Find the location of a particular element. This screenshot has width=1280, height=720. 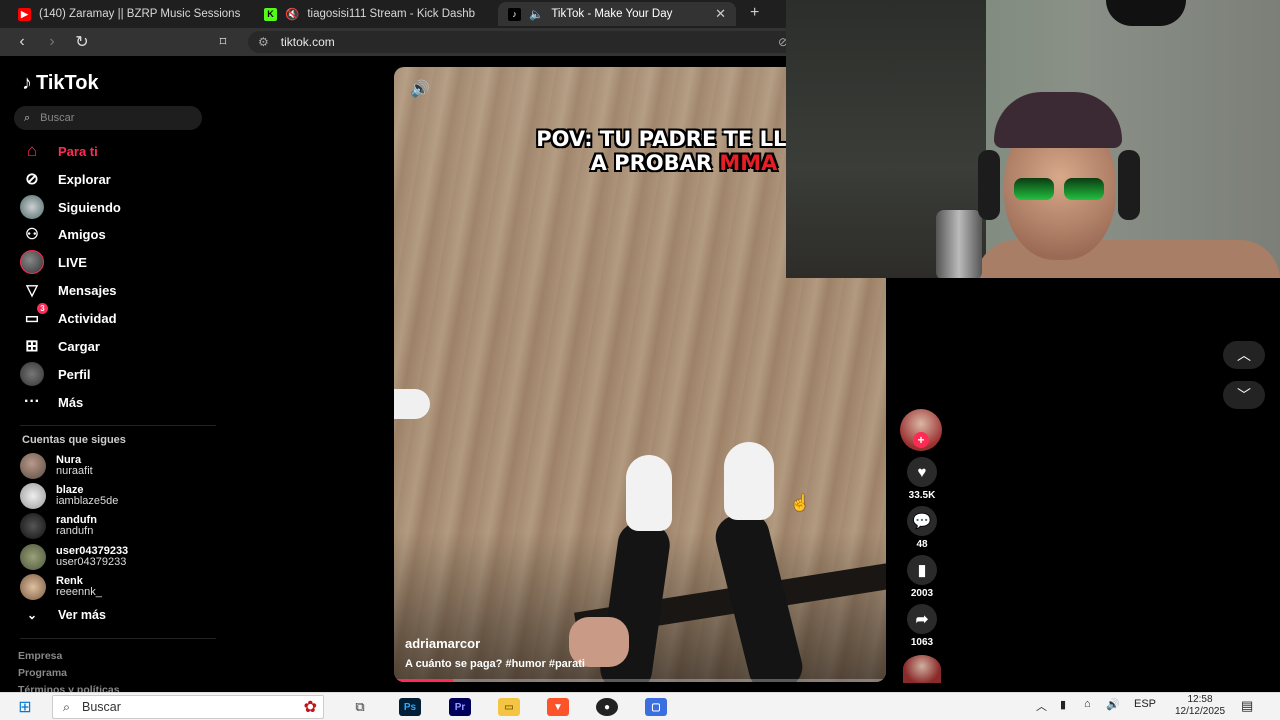

muted-icon: 🔇 is located at coordinates (292, 14).